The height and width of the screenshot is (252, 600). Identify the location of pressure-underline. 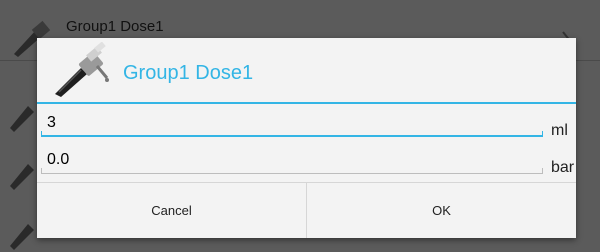
(292, 173).